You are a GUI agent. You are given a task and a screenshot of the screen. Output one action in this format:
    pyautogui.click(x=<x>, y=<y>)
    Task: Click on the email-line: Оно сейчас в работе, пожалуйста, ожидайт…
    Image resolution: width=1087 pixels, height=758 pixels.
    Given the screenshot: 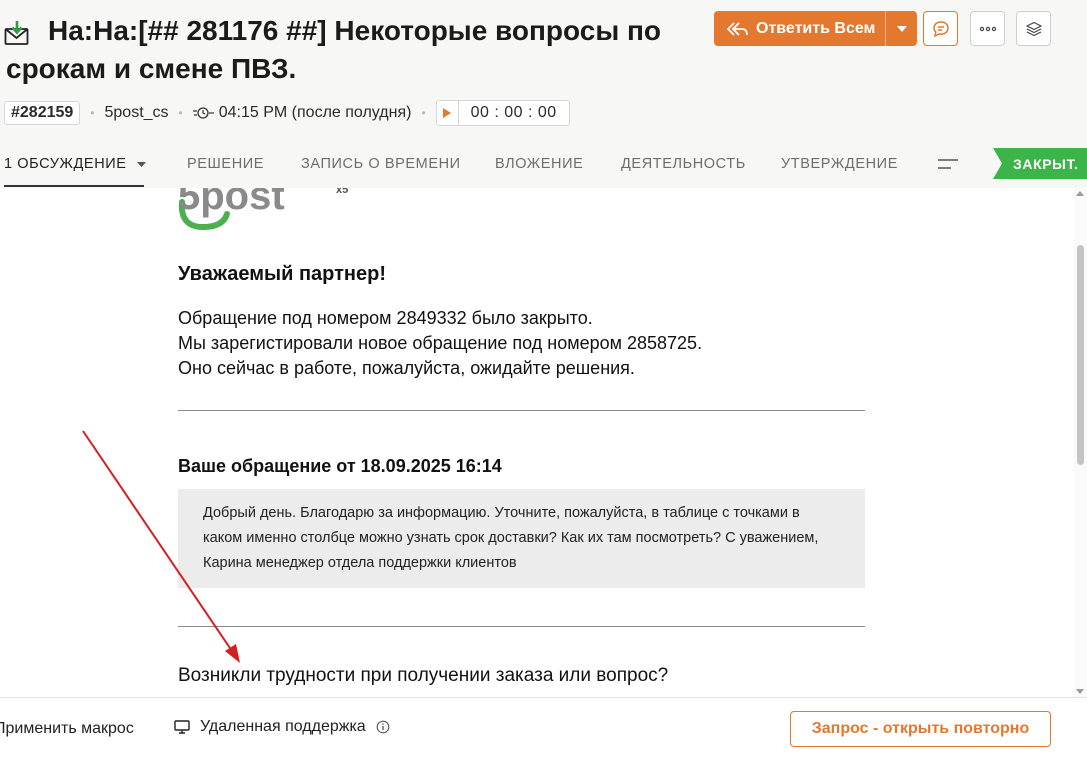 What is the action you would take?
    pyautogui.click(x=406, y=368)
    